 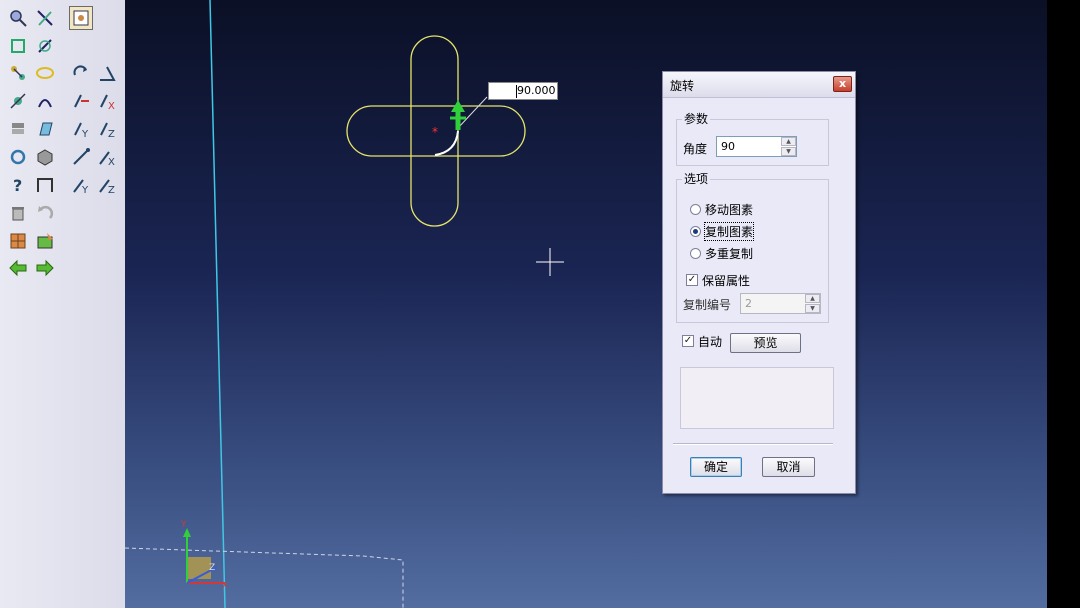 I want to click on angle-label: 角度, so click(x=695, y=149).